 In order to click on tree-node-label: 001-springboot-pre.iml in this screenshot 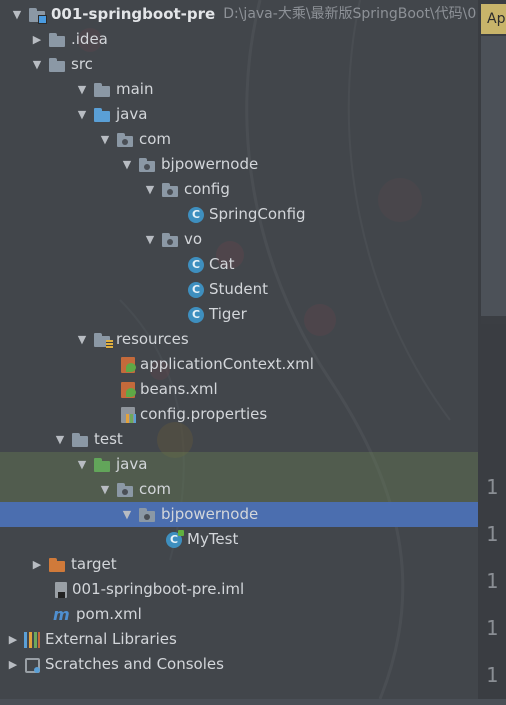, I will do `click(158, 589)`.